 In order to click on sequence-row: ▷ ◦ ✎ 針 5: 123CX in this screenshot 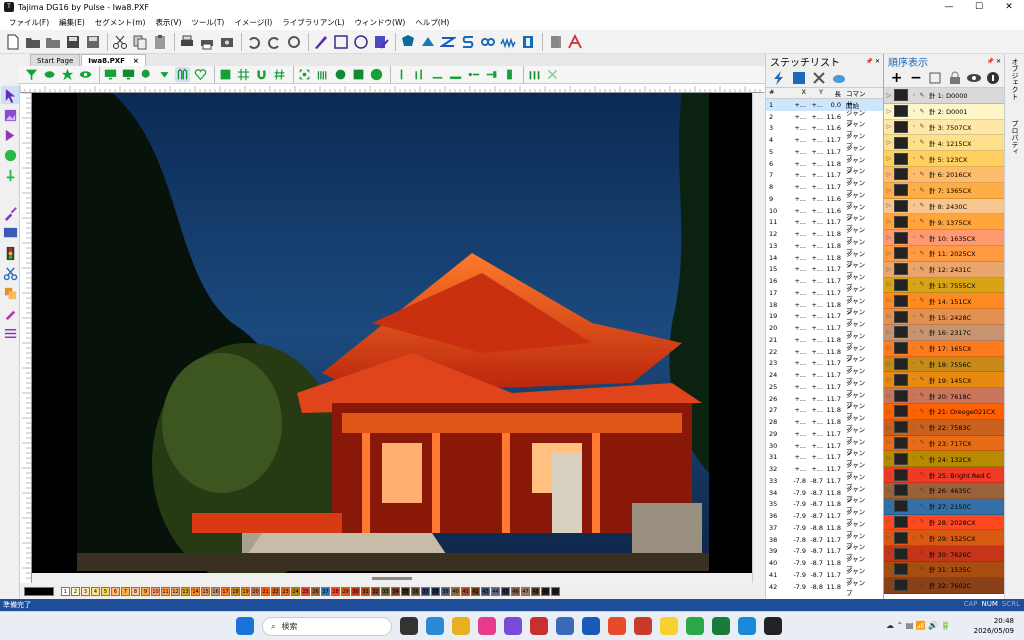, I will do `click(944, 159)`.